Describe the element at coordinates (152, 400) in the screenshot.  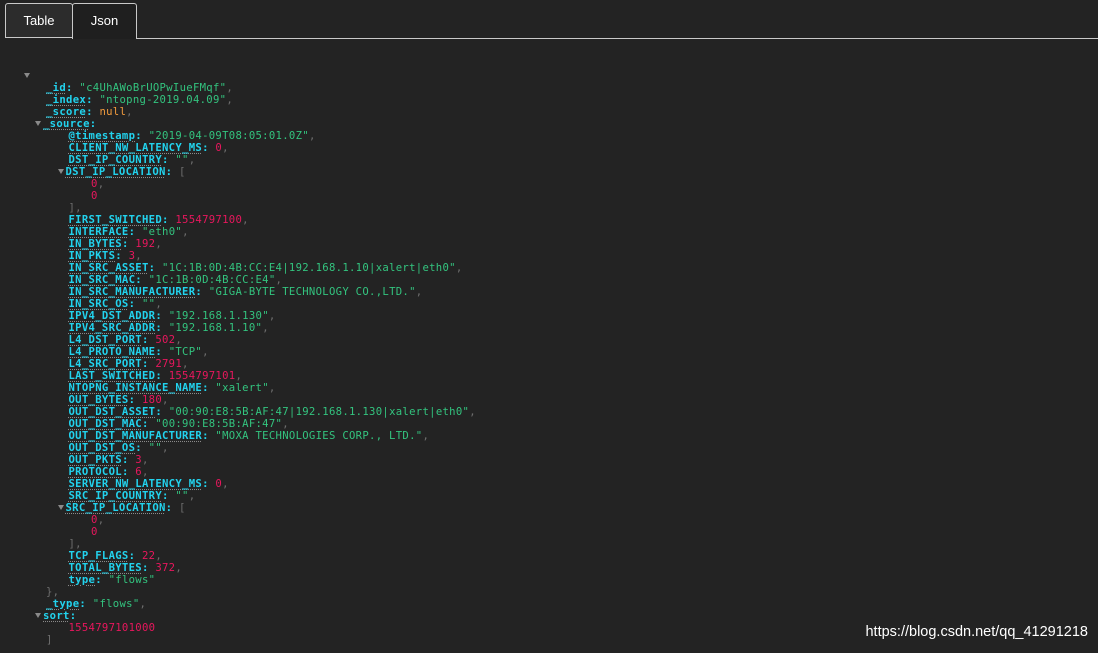
I see `json-value-out-bytes: 180` at that location.